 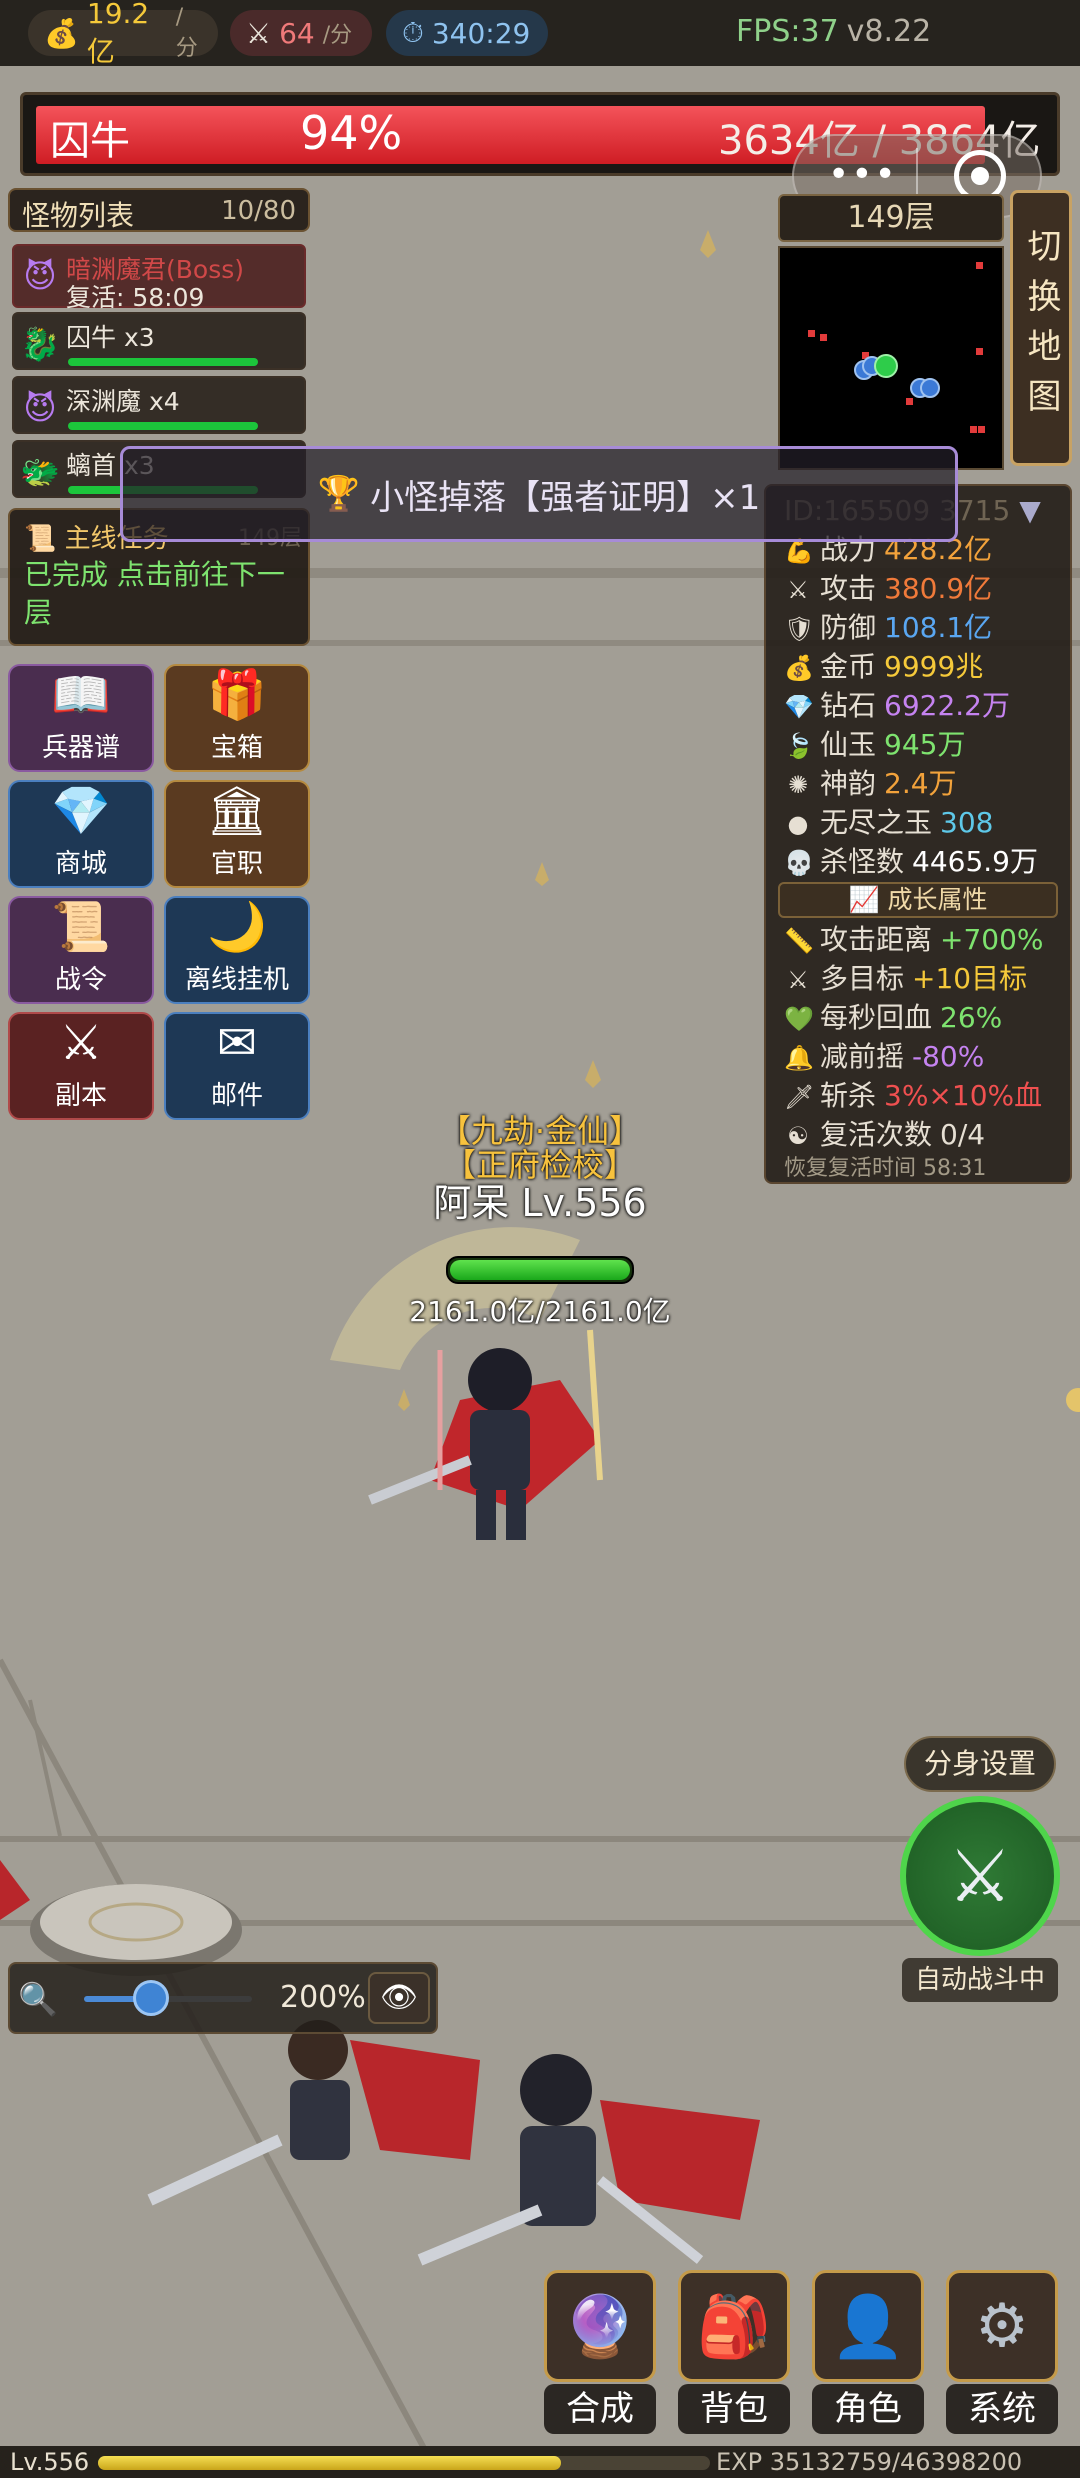 I want to click on menu-button-3: 💎 商城, so click(x=81, y=834).